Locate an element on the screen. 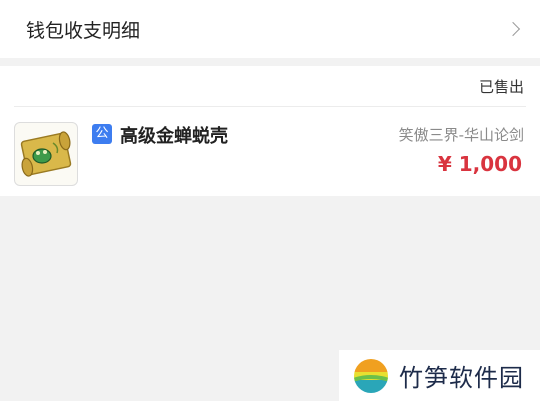 This screenshot has width=540, height=401. watermark: 竹笋软件园 is located at coordinates (439, 375).